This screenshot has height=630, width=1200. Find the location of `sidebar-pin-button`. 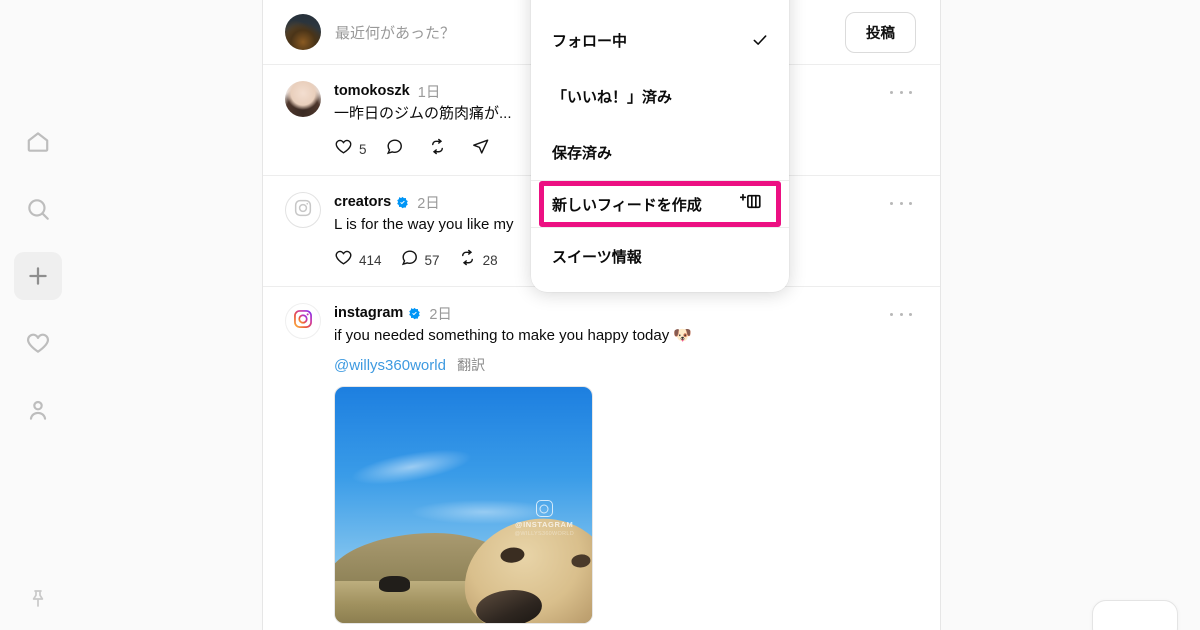

sidebar-pin-button is located at coordinates (38, 601).